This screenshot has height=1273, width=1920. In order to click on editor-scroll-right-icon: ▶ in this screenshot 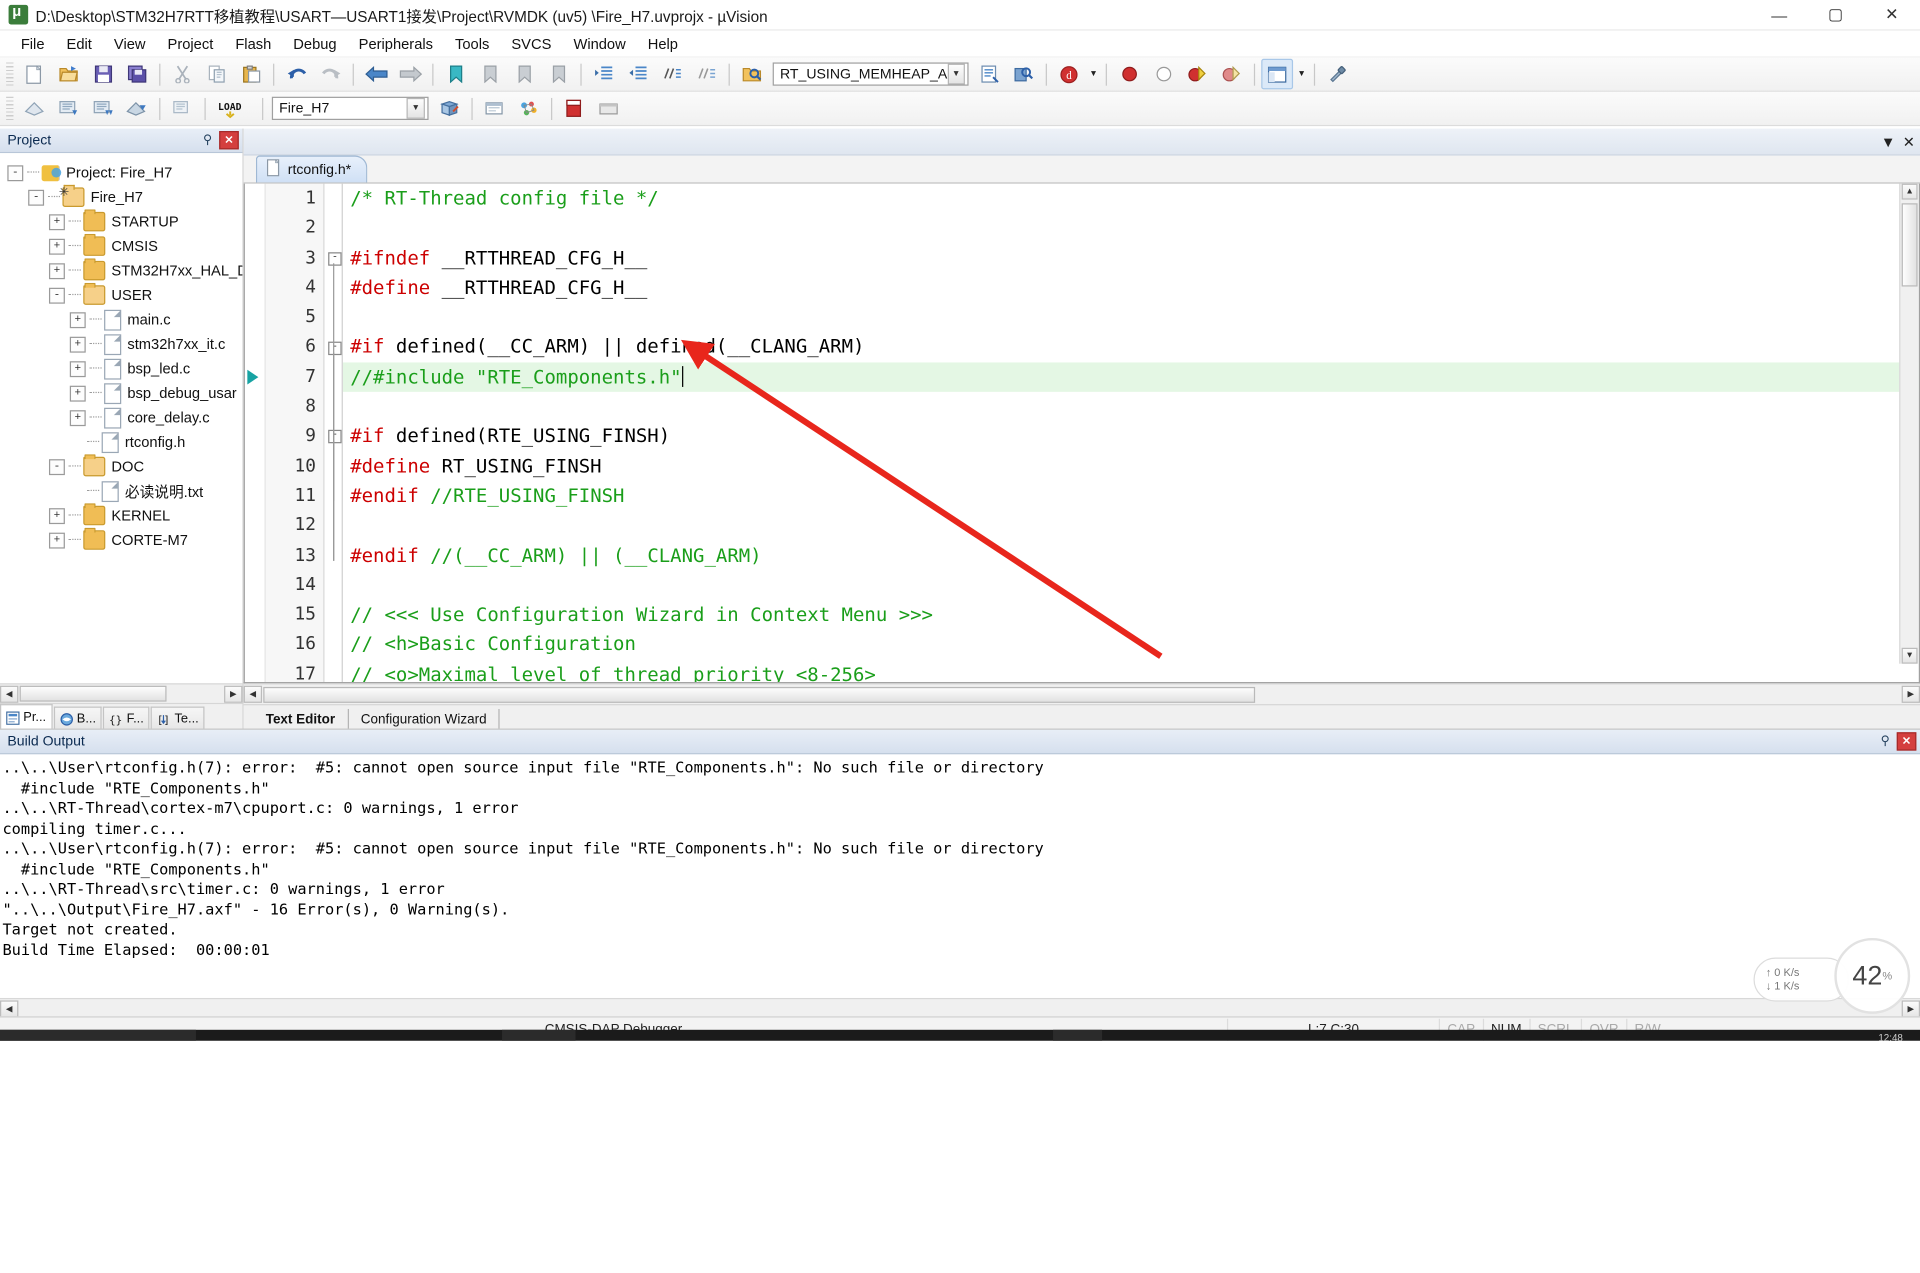, I will do `click(1910, 694)`.